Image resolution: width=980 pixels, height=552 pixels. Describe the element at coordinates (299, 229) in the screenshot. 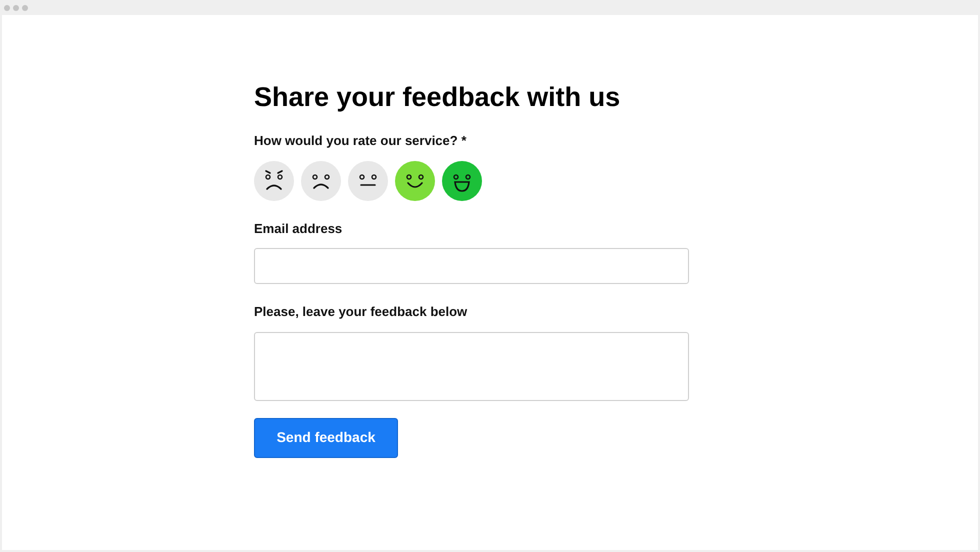

I see `email-label: Email address` at that location.